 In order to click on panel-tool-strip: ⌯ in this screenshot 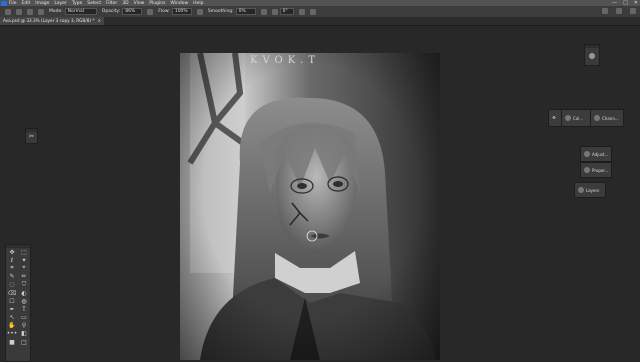, I will do `click(555, 118)`.